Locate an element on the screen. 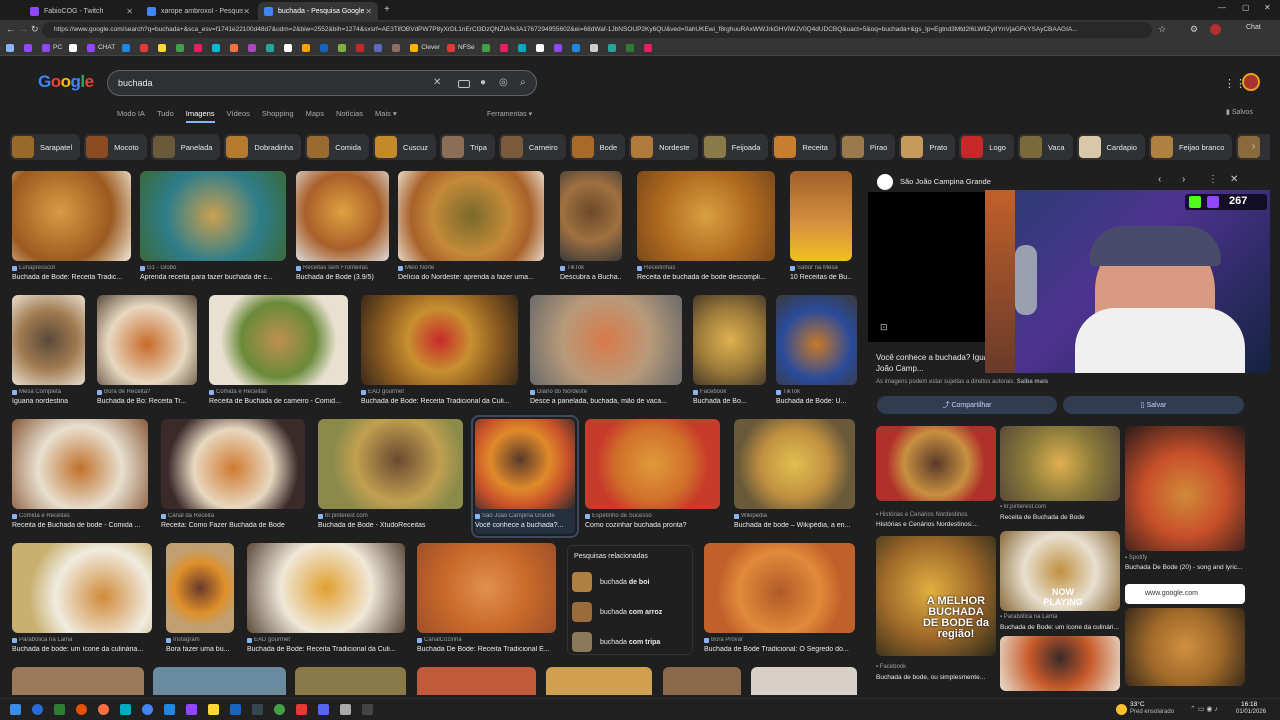 This screenshot has height=720, width=1280. brave-icon is located at coordinates (81, 709).